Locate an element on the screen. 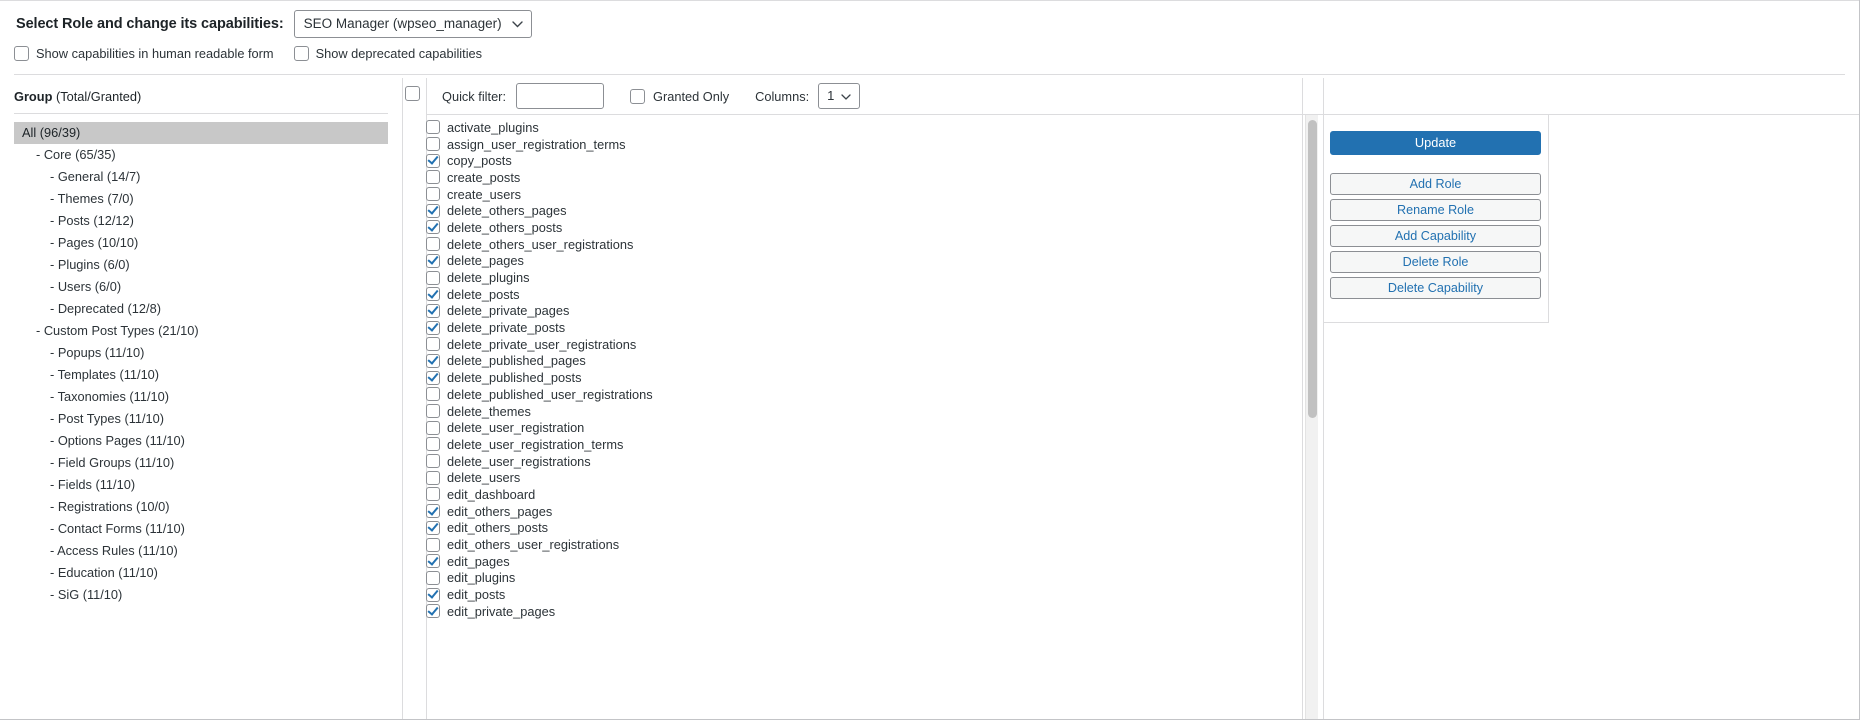 Image resolution: width=1860 pixels, height=720 pixels. group-heading-bold: Group is located at coordinates (33, 96).